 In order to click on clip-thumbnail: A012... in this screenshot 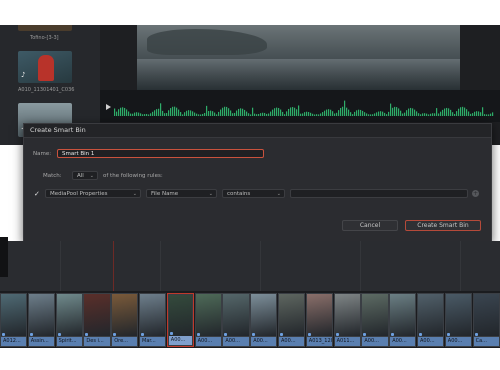, I will do `click(14, 320)`.